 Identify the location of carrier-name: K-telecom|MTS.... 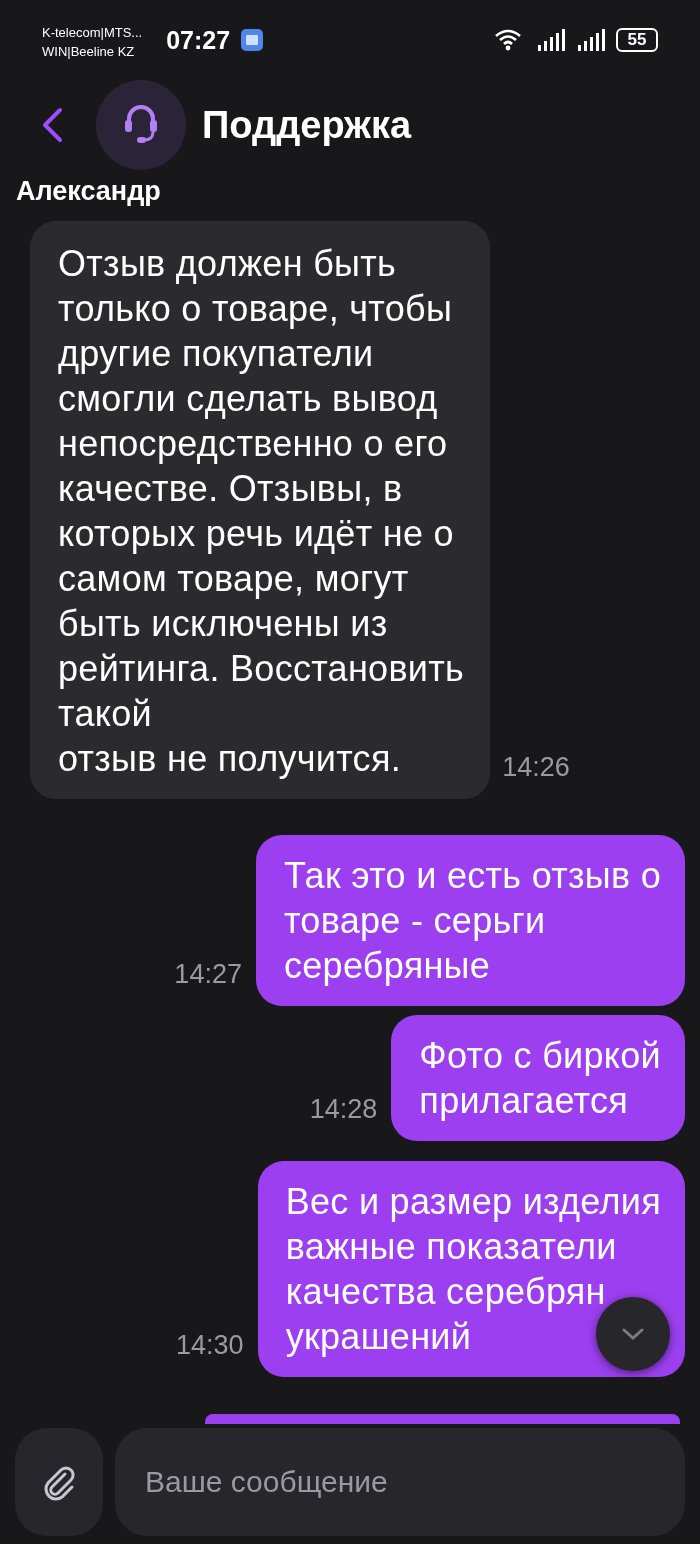
(92, 33).